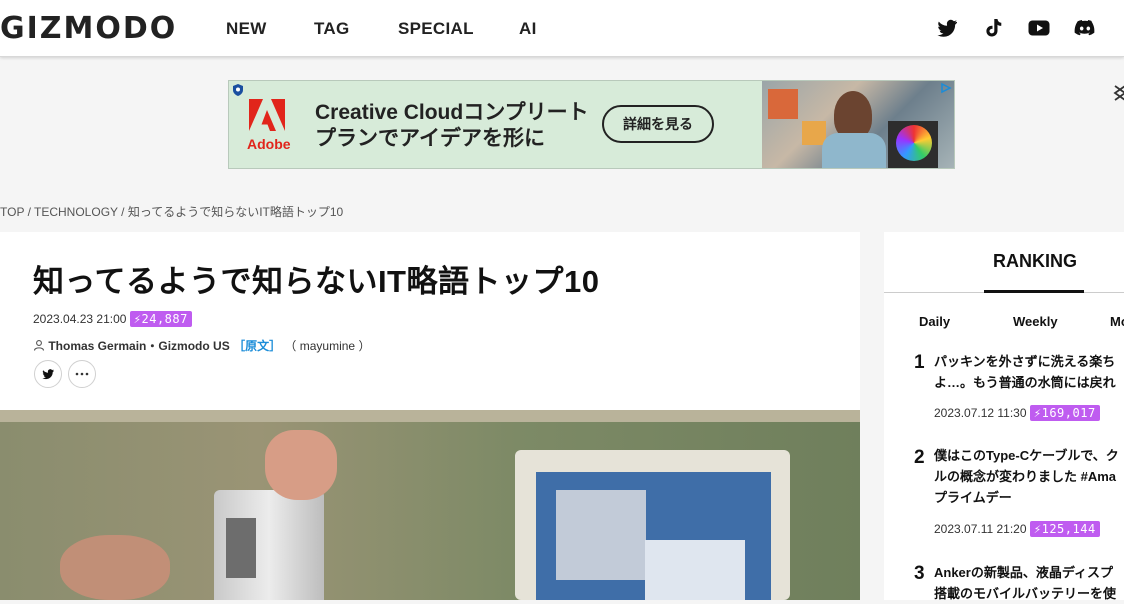 This screenshot has height=604, width=1124. I want to click on view-count-badge: ⚡169,017, so click(1064, 413).